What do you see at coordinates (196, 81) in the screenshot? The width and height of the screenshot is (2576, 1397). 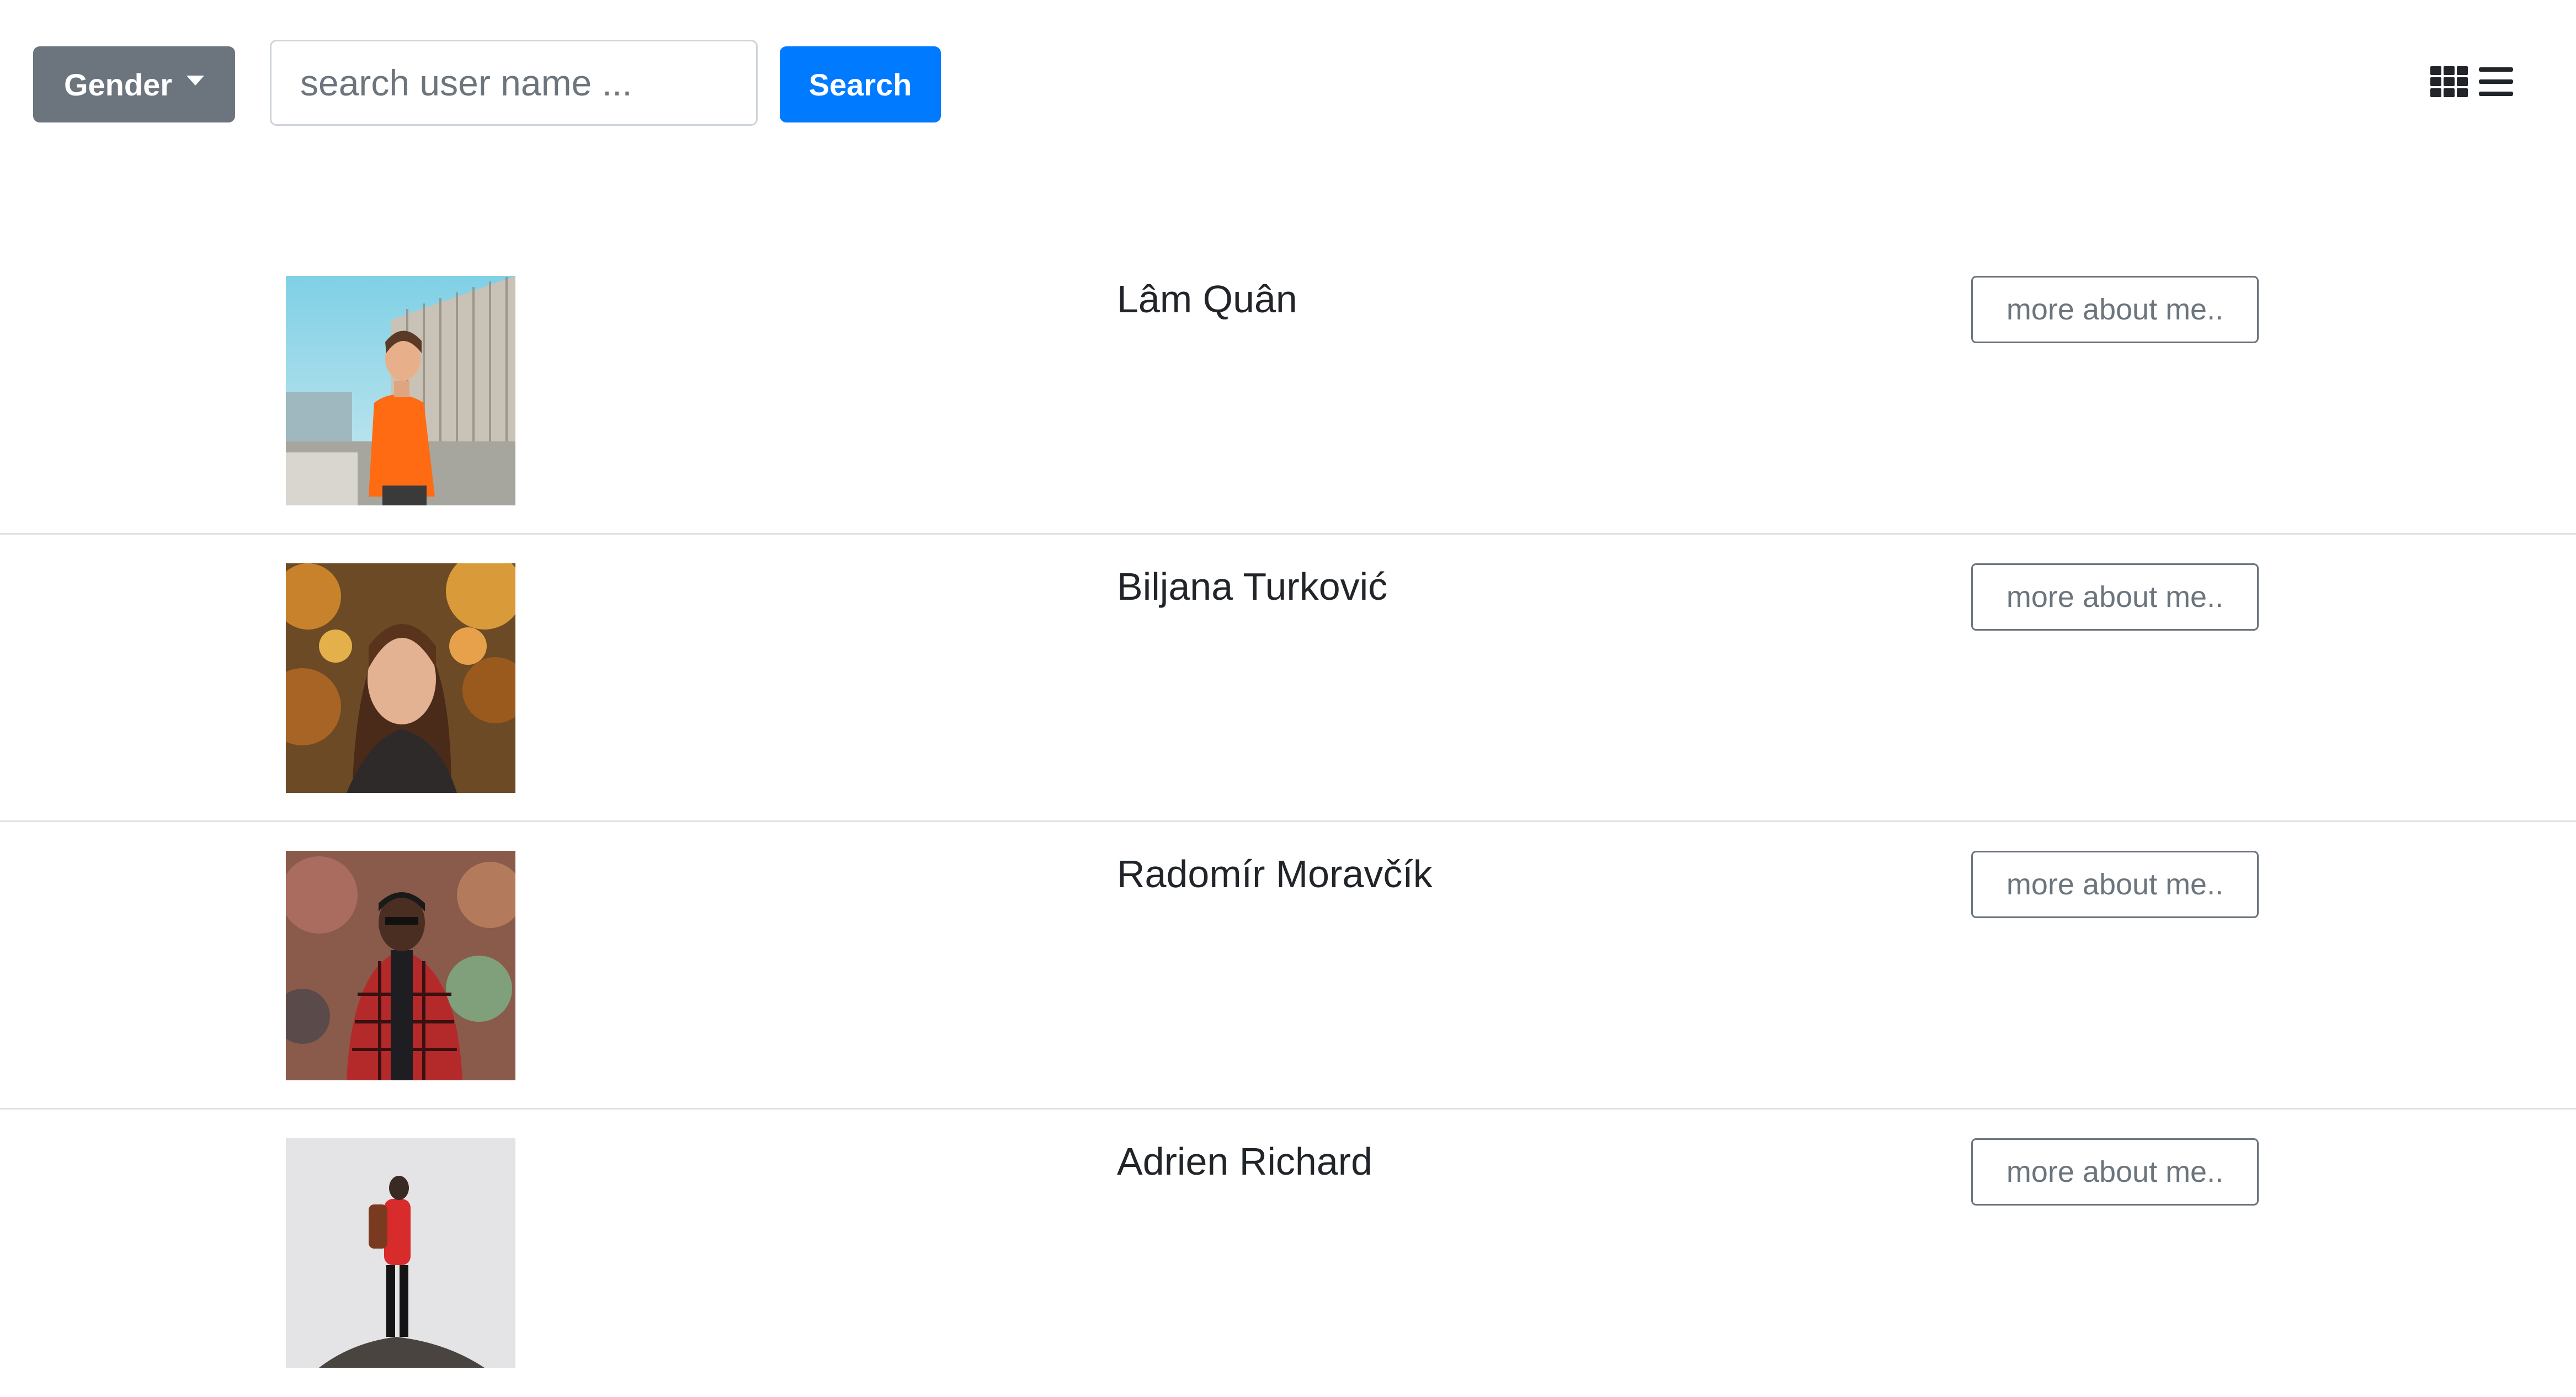 I see `caret-down-icon` at bounding box center [196, 81].